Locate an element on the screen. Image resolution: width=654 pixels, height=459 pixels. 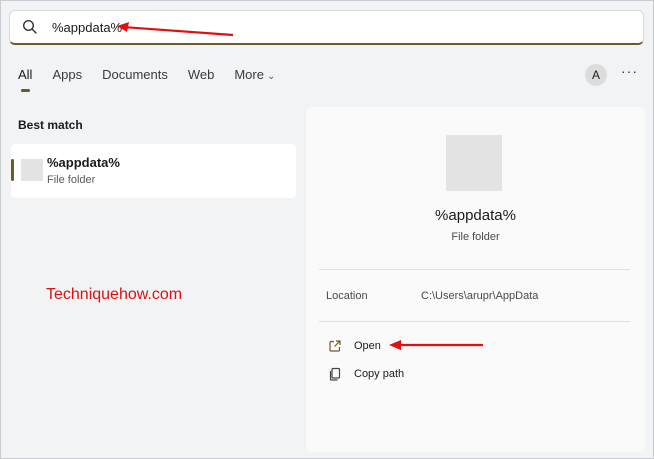
detail-title: %appdata% is located at coordinates (475, 215).